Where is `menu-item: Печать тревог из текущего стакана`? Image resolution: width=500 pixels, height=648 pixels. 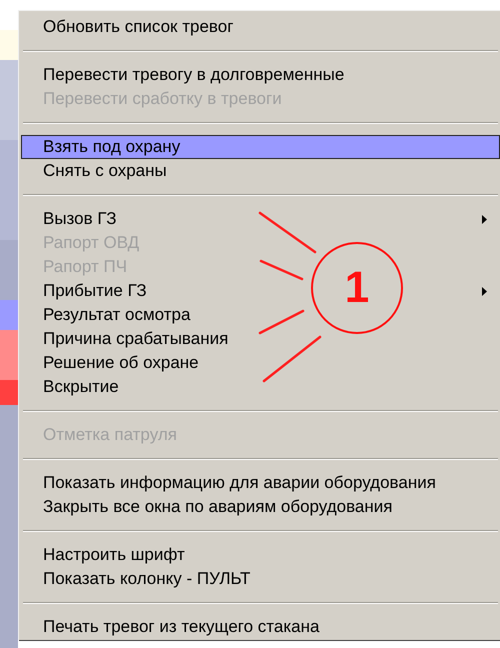 menu-item: Печать тревог из текущего стакана is located at coordinates (181, 627).